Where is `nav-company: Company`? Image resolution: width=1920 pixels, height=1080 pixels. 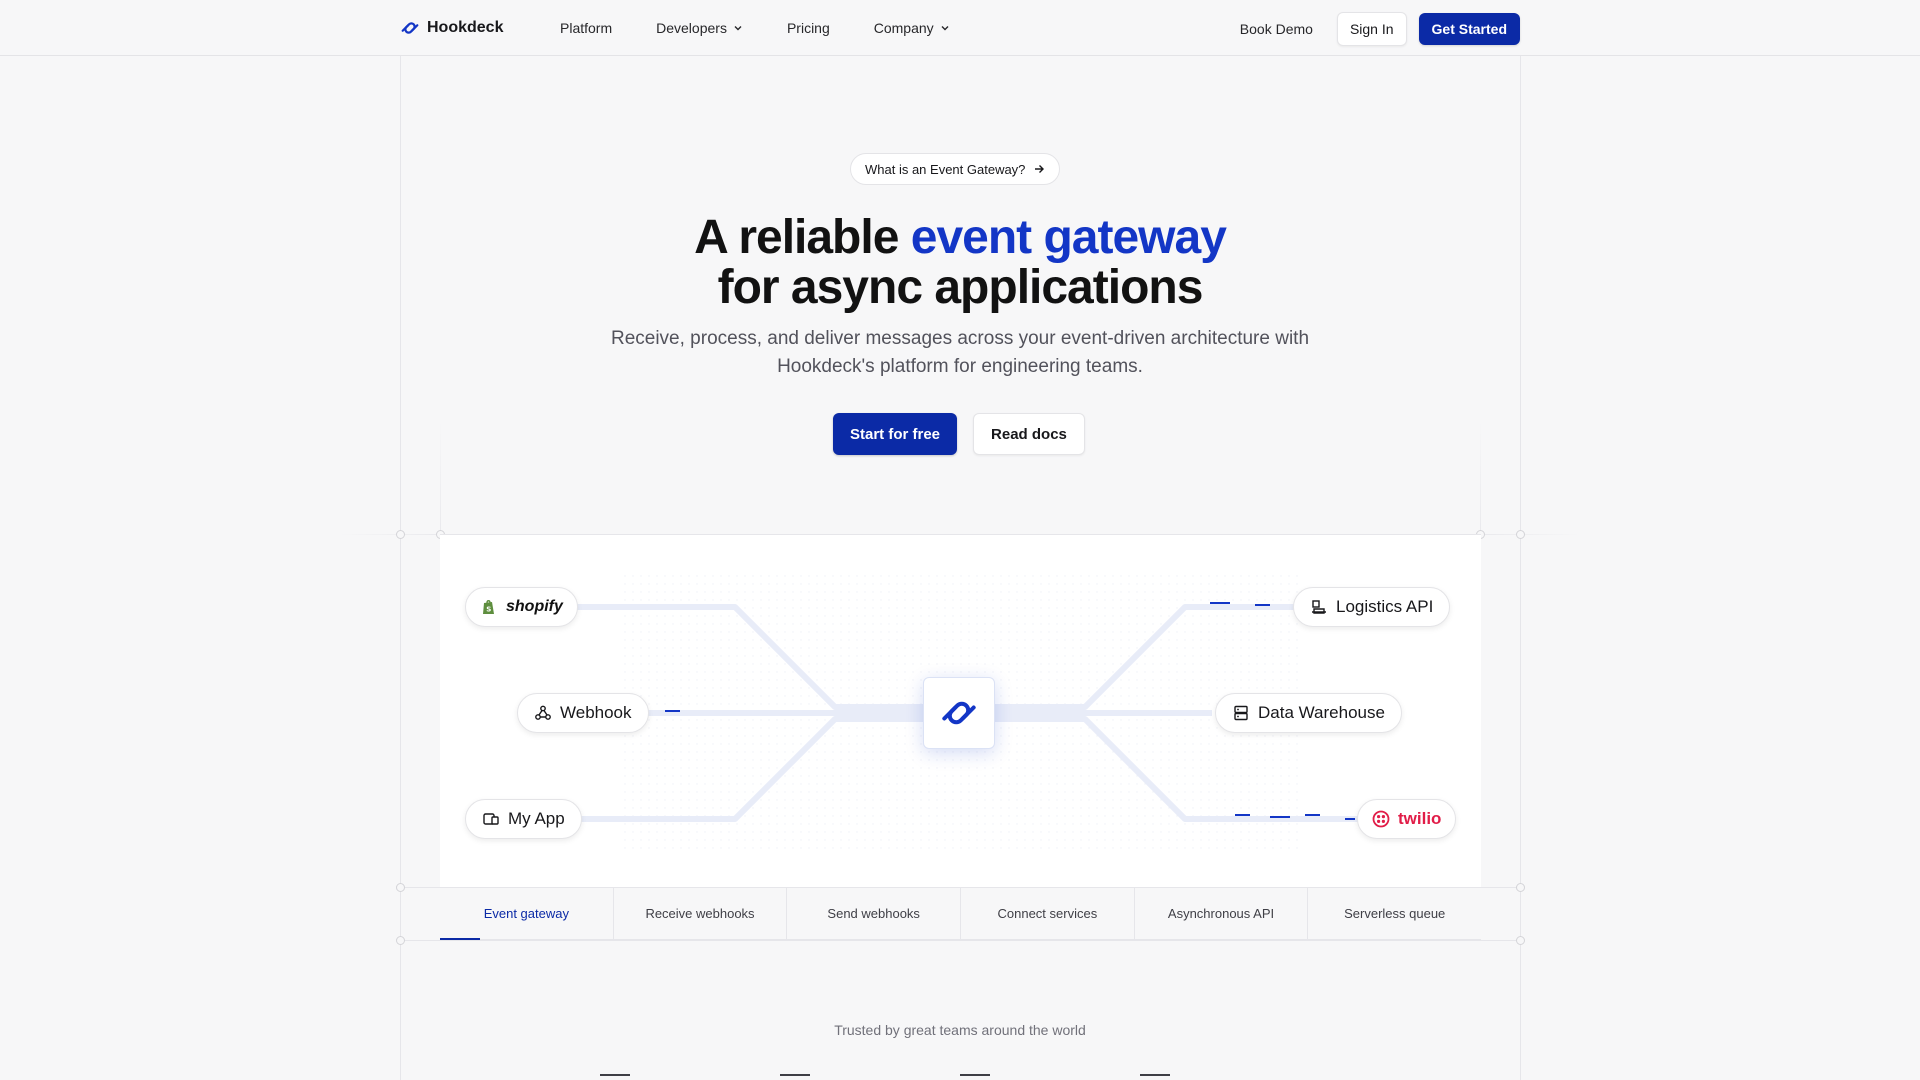 nav-company: Company is located at coordinates (912, 28).